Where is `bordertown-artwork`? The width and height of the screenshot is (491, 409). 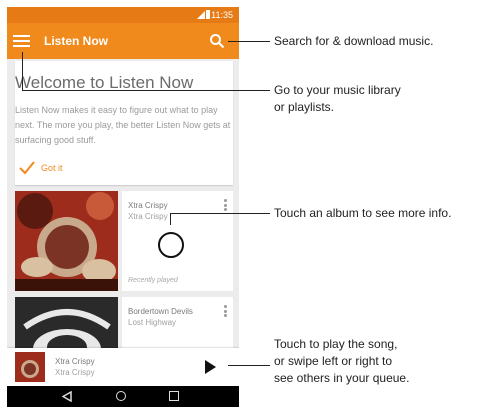
bordertown-artwork is located at coordinates (66, 323).